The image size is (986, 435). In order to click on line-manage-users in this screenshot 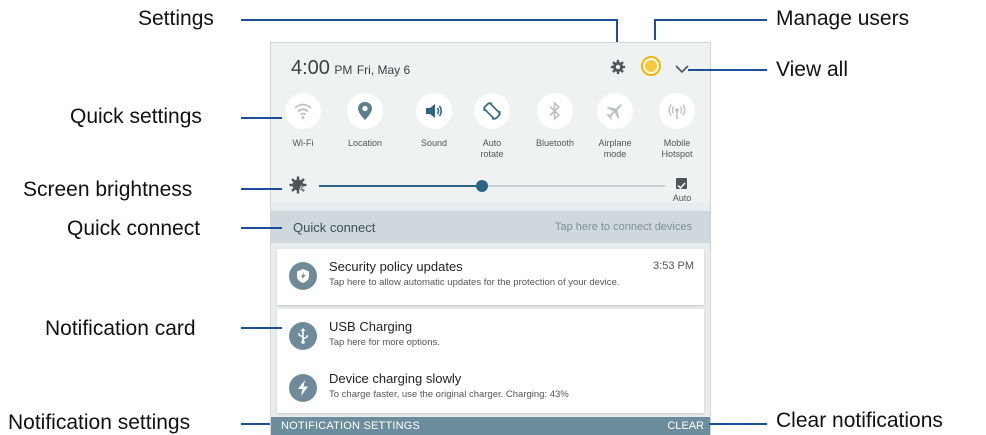, I will do `click(710, 29)`.